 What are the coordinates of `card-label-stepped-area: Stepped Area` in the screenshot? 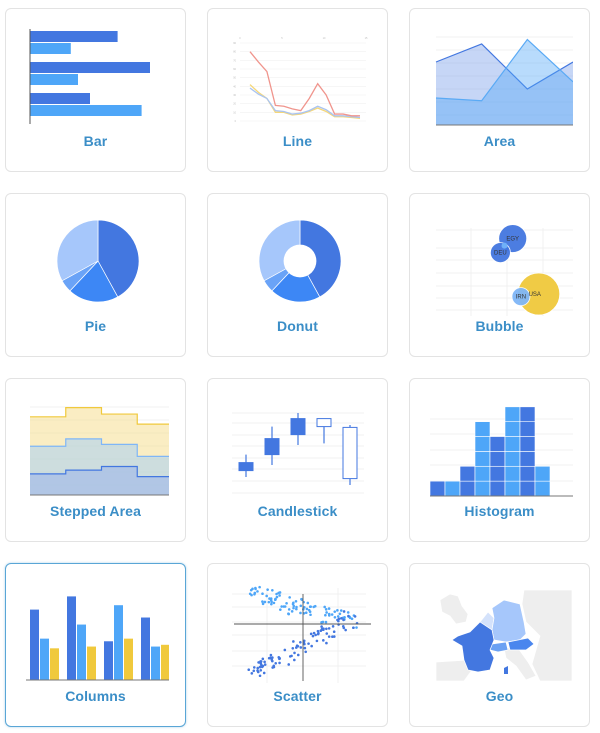 It's located at (95, 511).